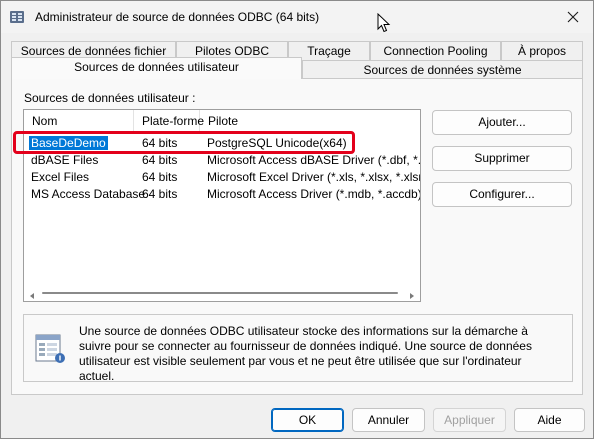 The height and width of the screenshot is (439, 594). Describe the element at coordinates (50, 349) in the screenshot. I see `data-source-info-icon` at that location.